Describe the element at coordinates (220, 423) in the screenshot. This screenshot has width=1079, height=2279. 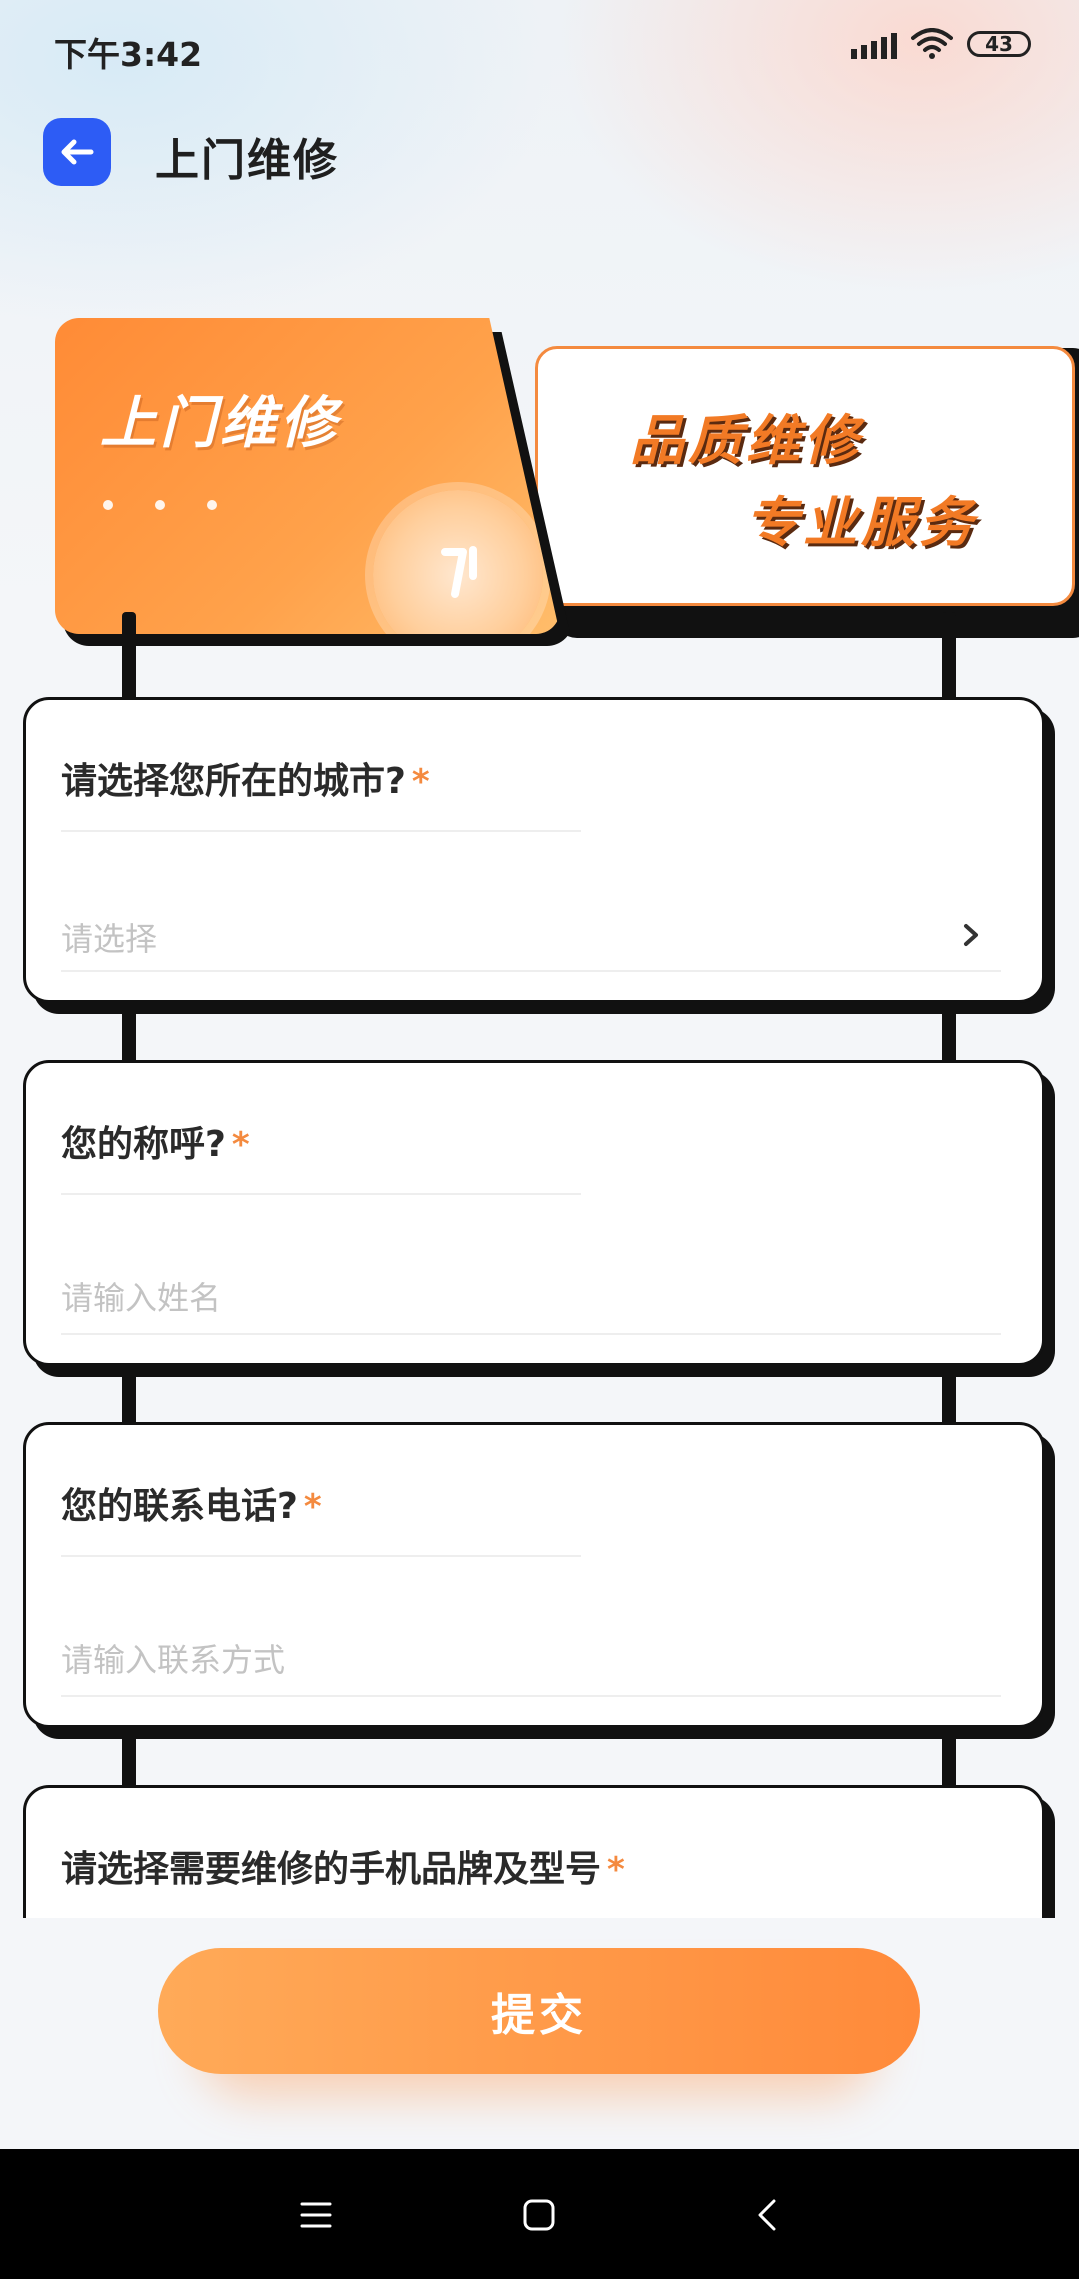
I see `banner-title: 上门维修` at that location.